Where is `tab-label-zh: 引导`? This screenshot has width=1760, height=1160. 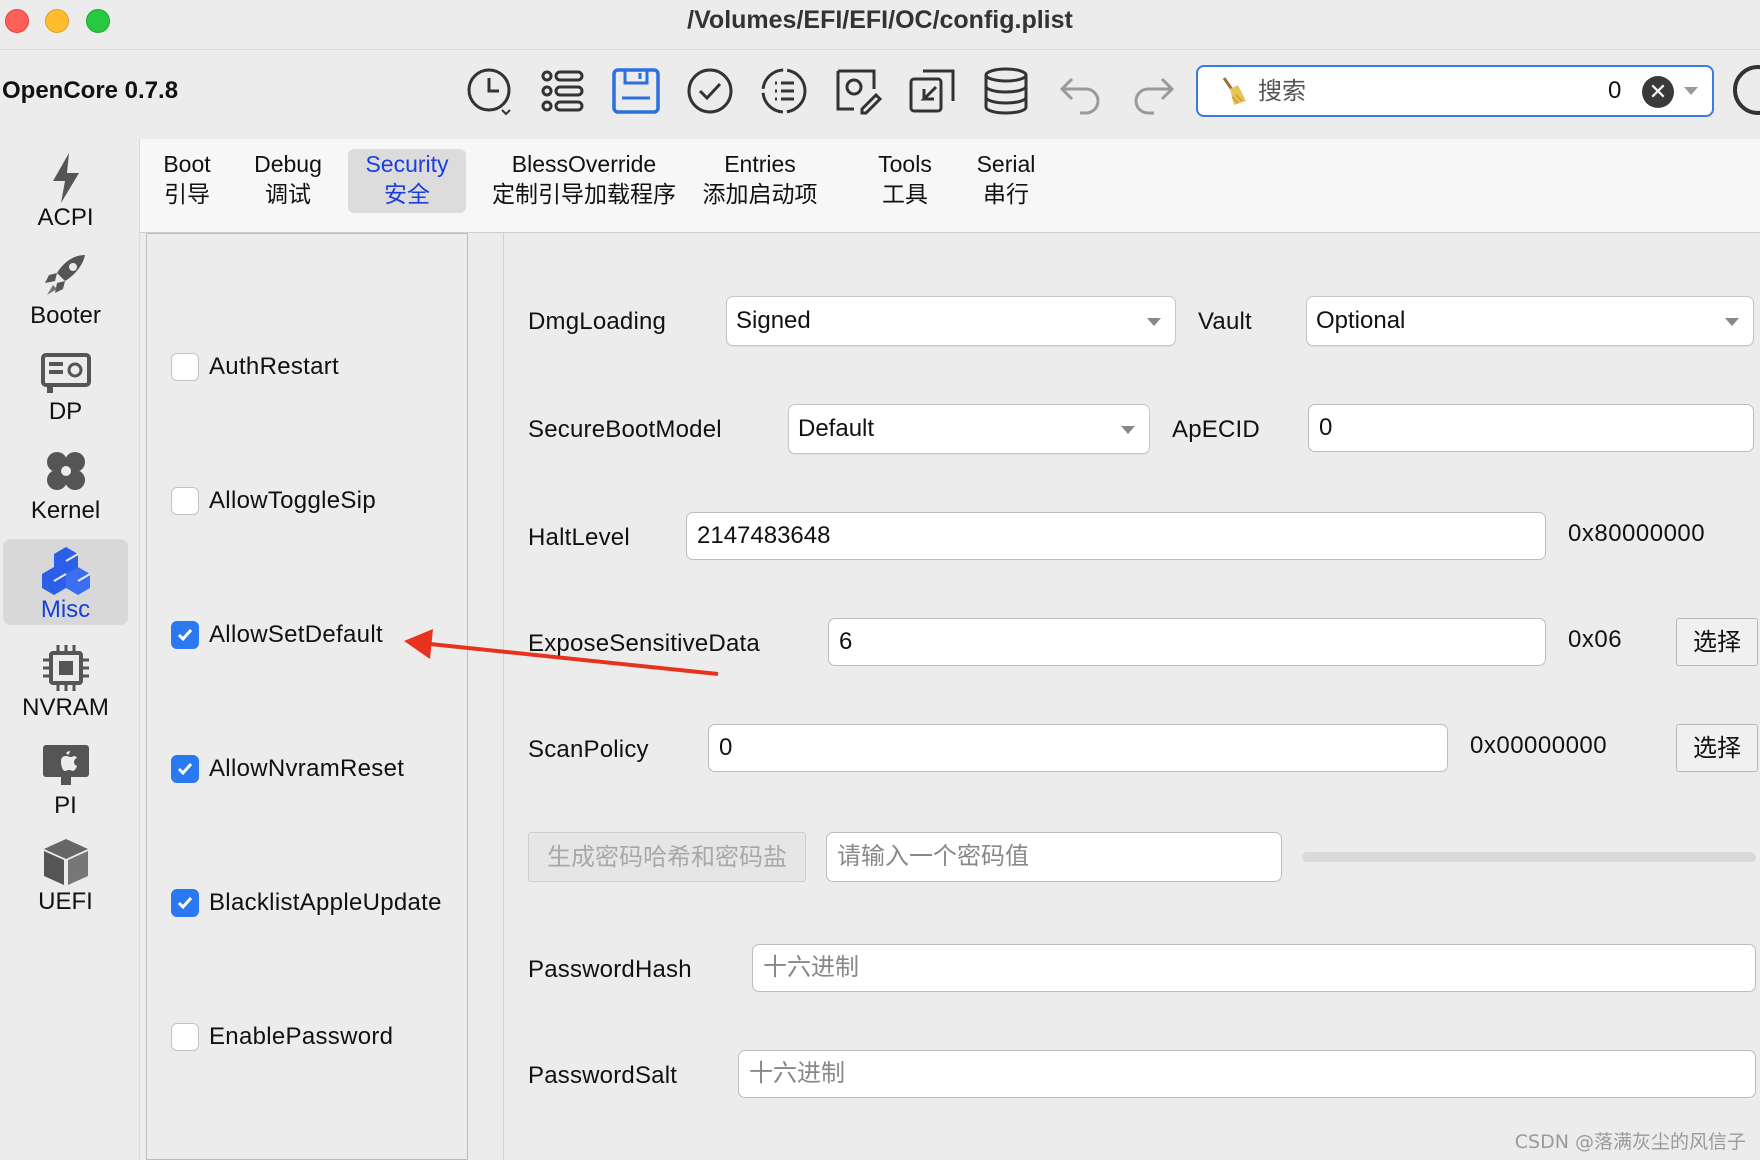 tab-label-zh: 引导 is located at coordinates (187, 194).